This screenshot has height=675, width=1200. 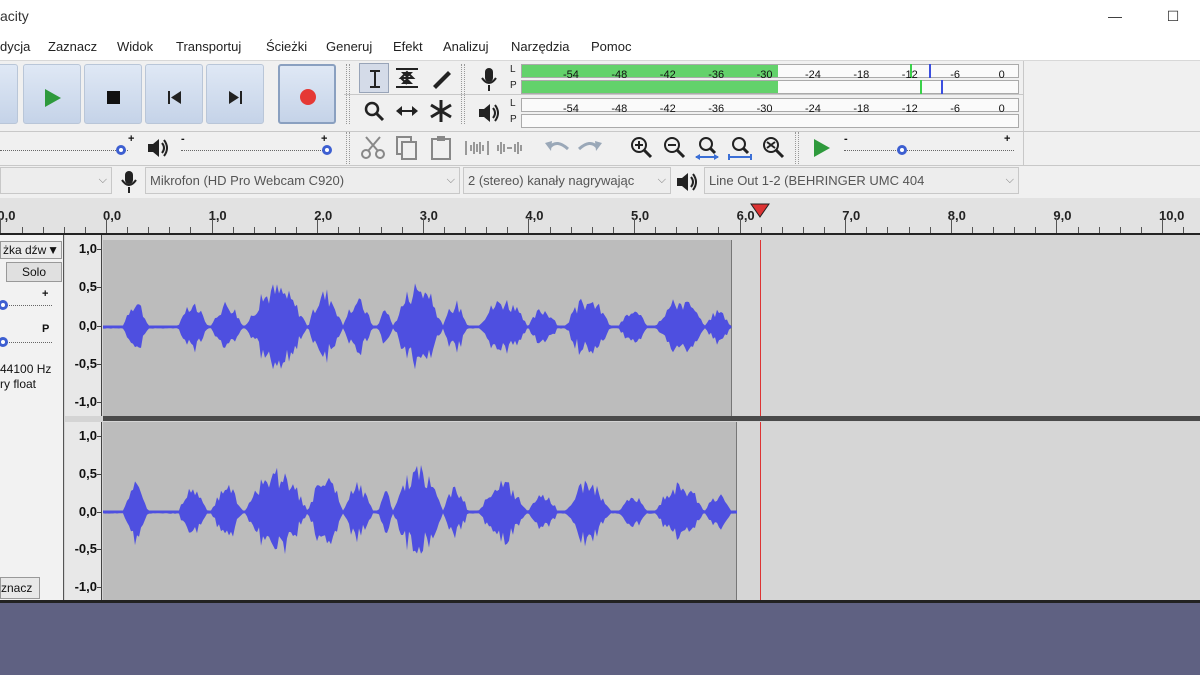 What do you see at coordinates (4, 342) in the screenshot?
I see `pan-thumb` at bounding box center [4, 342].